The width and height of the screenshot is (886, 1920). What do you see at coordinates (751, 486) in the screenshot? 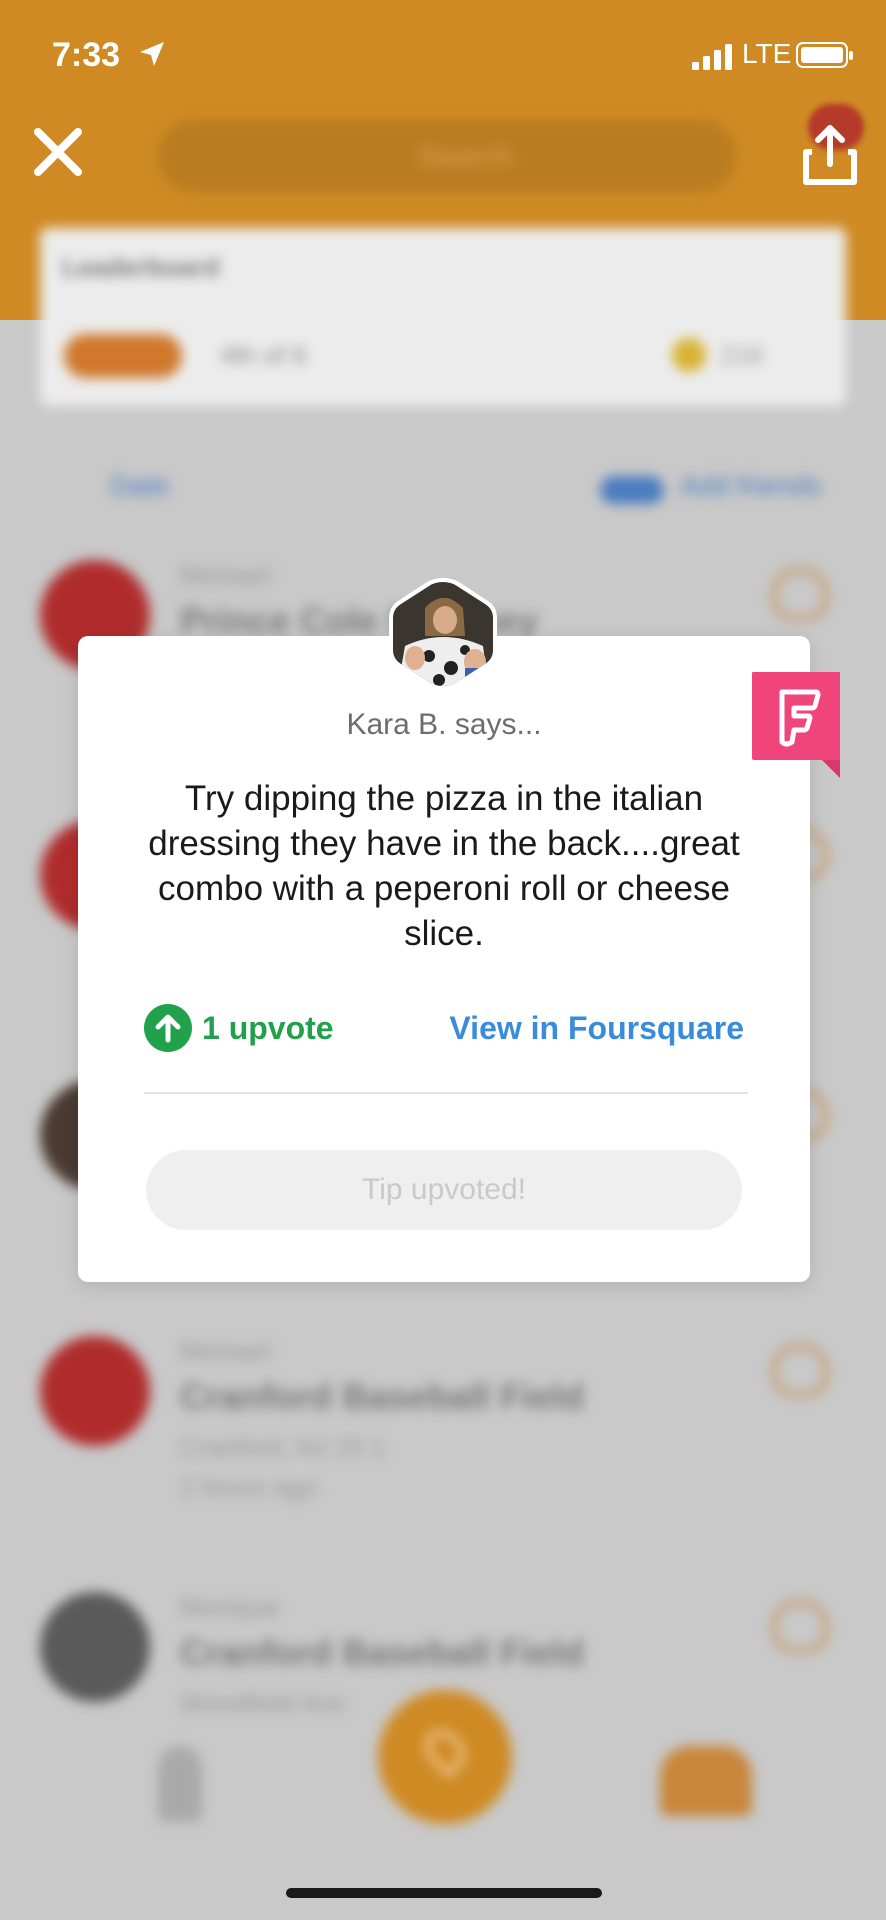
I see `add-friends-link: Add friends` at bounding box center [751, 486].